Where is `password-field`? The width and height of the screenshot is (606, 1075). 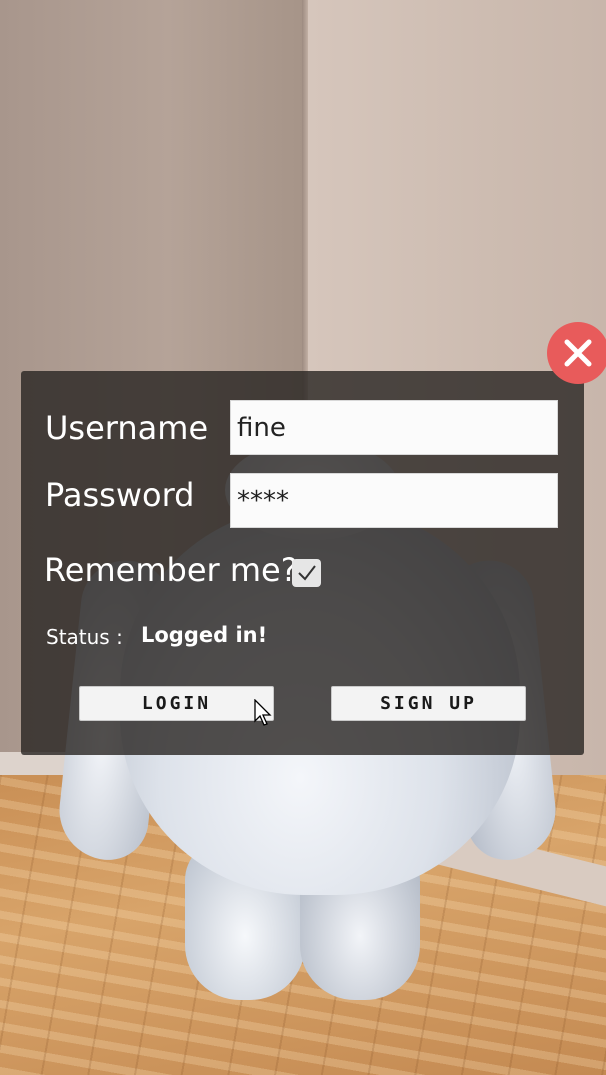
password-field is located at coordinates (394, 500).